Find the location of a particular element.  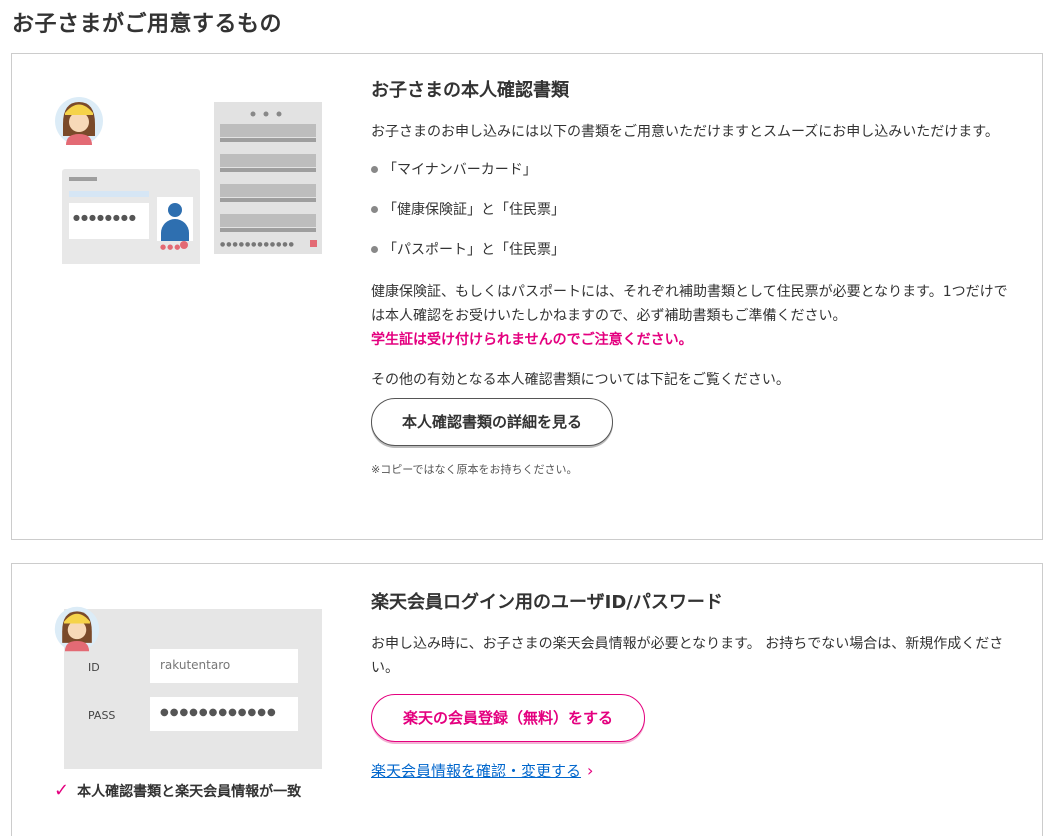

list-item: 「健康保険証」と「住民票」 is located at coordinates (696, 220).